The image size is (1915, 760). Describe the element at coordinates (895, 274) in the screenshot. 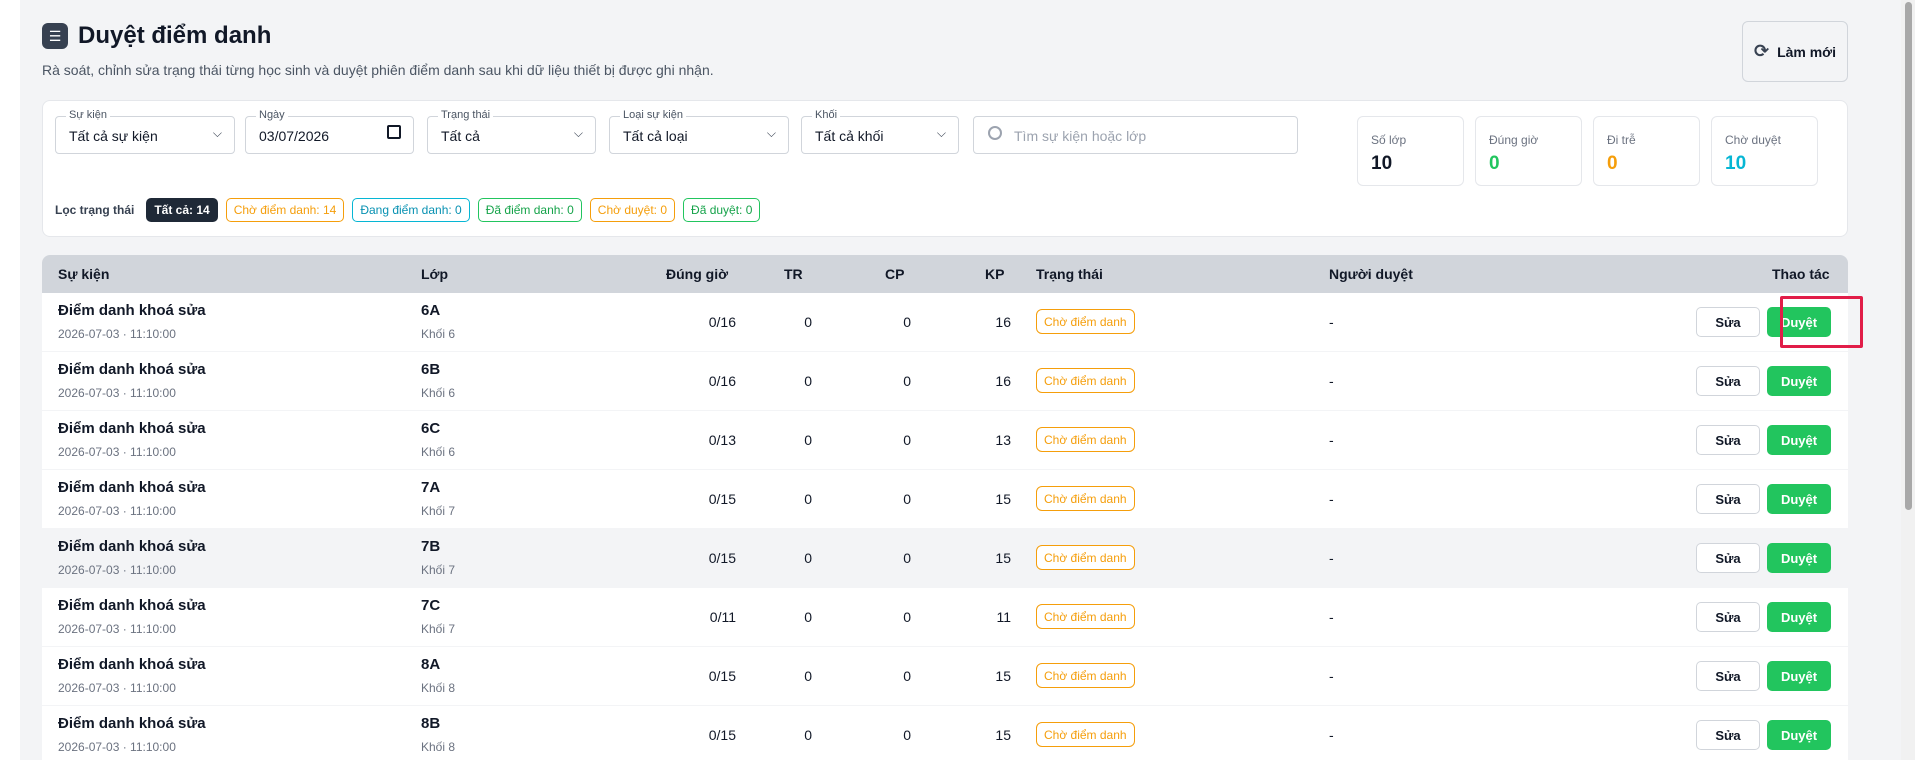

I see `column-header-cp: CP` at that location.